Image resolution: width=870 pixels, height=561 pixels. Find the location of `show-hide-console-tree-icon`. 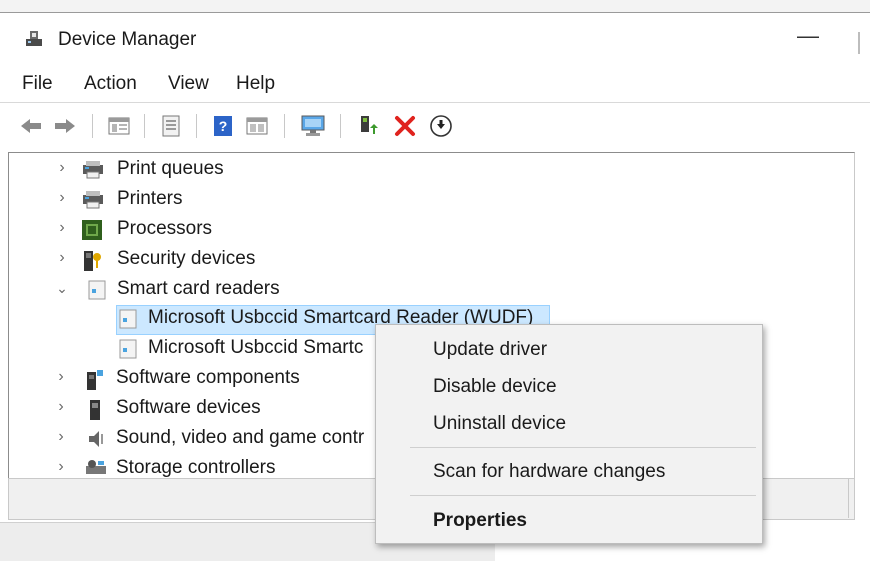

show-hide-console-tree-icon is located at coordinates (119, 126).